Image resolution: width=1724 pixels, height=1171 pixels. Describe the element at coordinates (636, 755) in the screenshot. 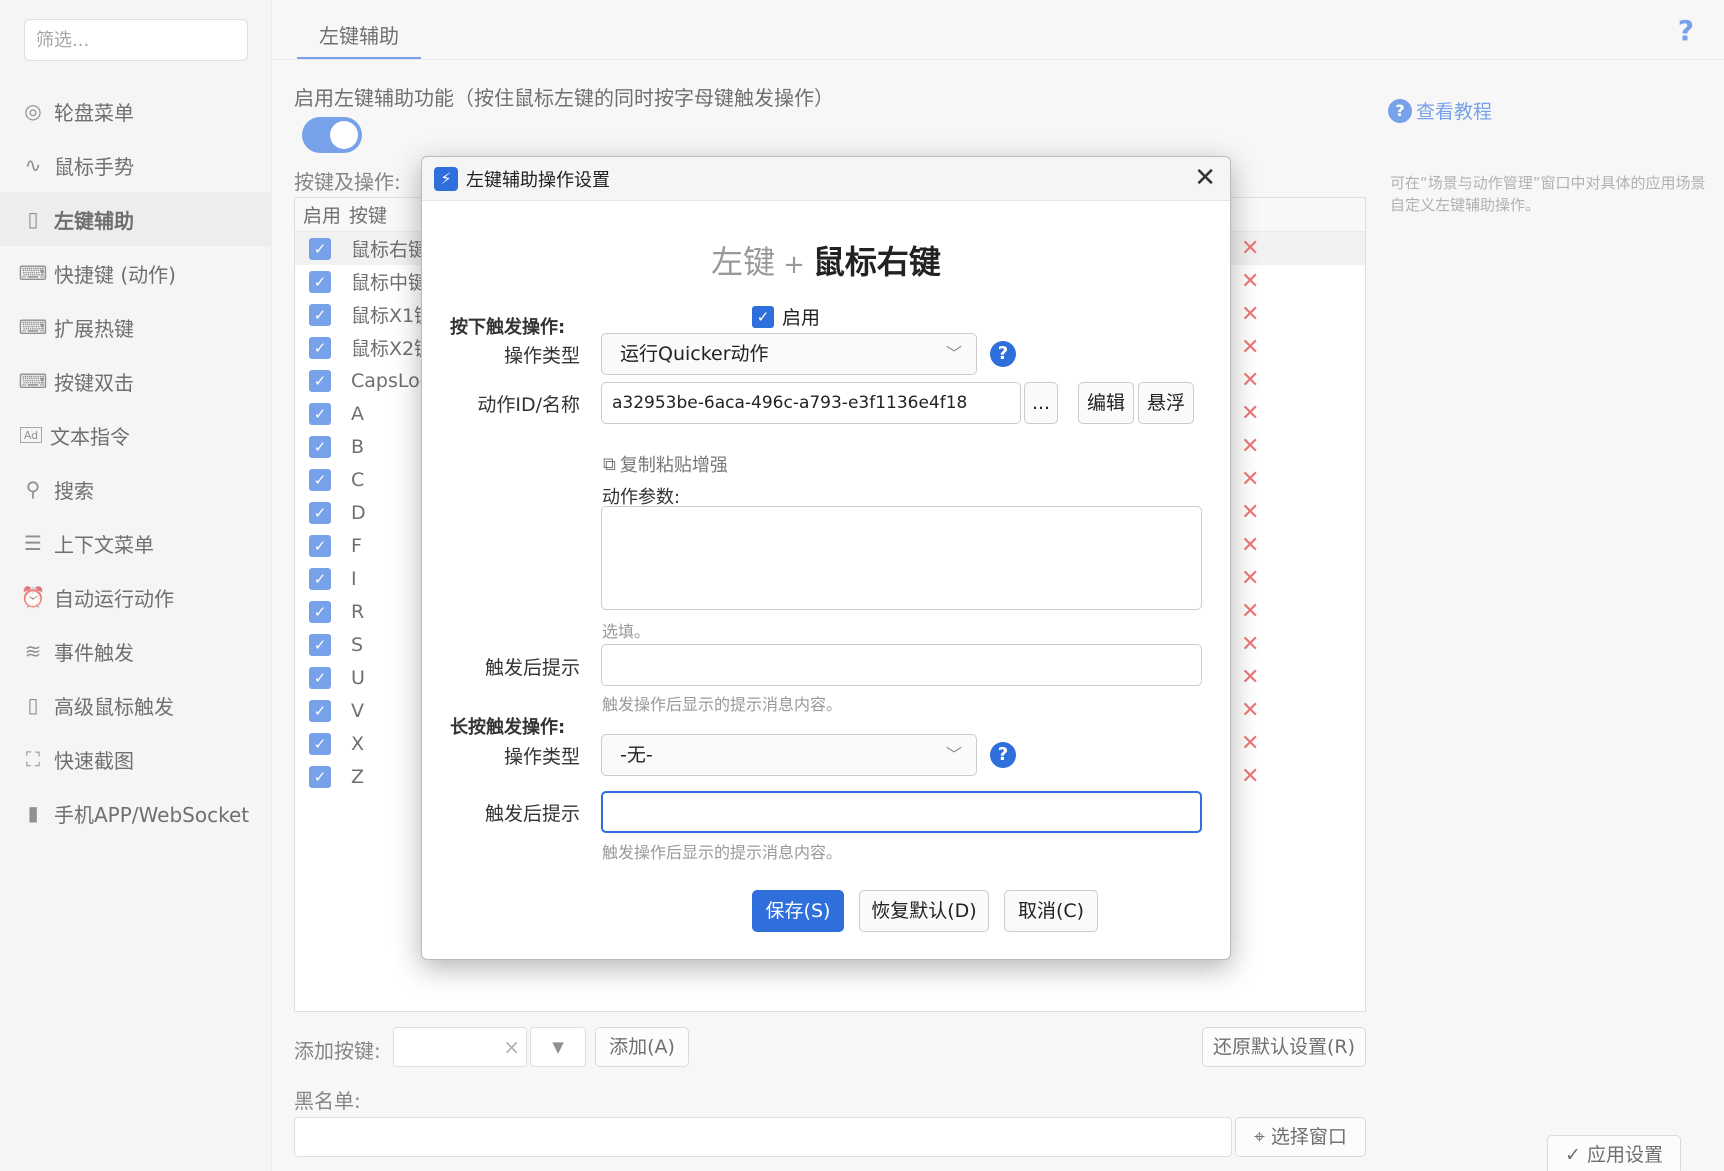

I see `long-op-type-value: -无-` at that location.